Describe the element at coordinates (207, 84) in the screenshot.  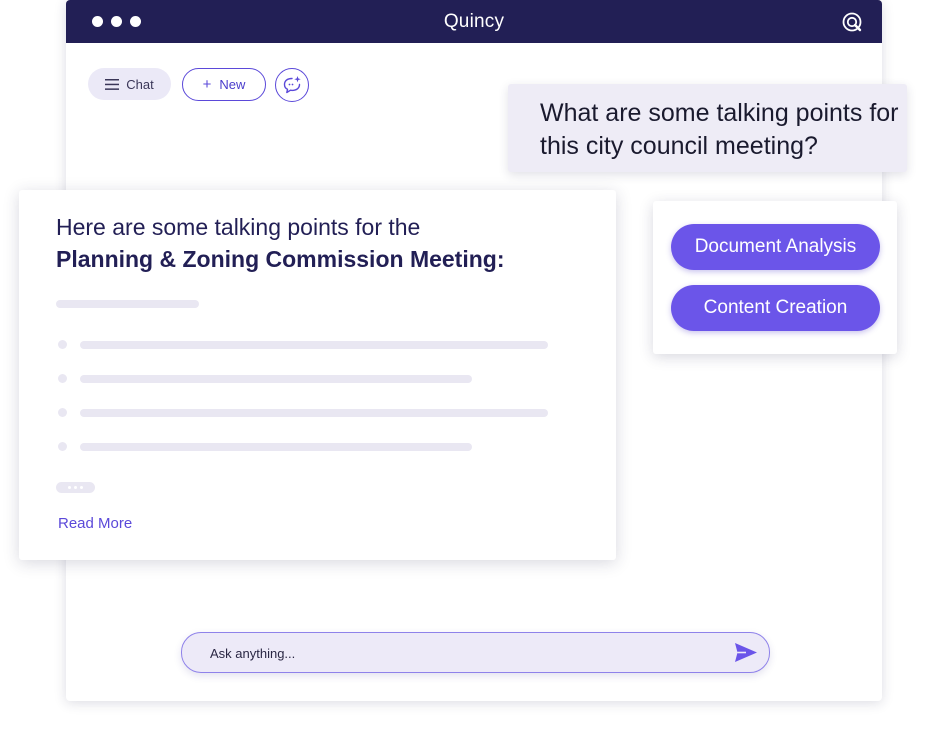
I see `plus-icon: +` at that location.